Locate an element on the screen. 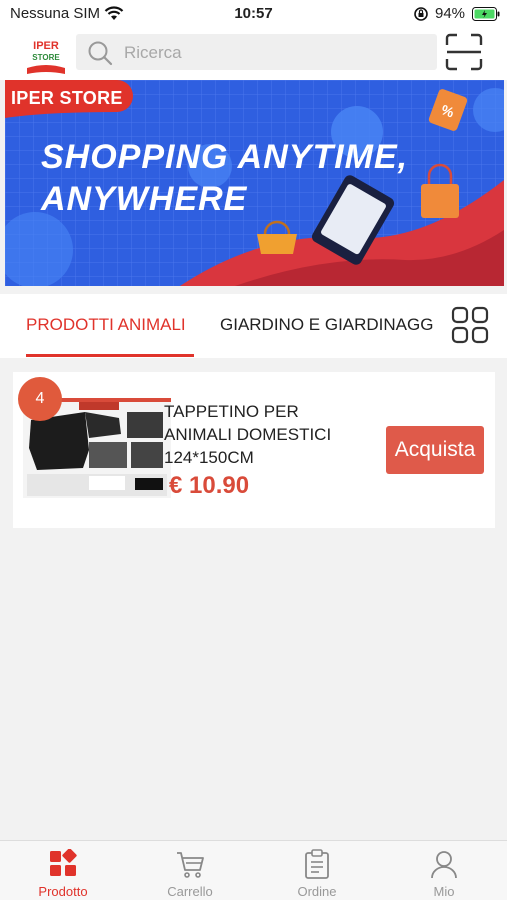  search-input: Ricerca is located at coordinates (256, 52).